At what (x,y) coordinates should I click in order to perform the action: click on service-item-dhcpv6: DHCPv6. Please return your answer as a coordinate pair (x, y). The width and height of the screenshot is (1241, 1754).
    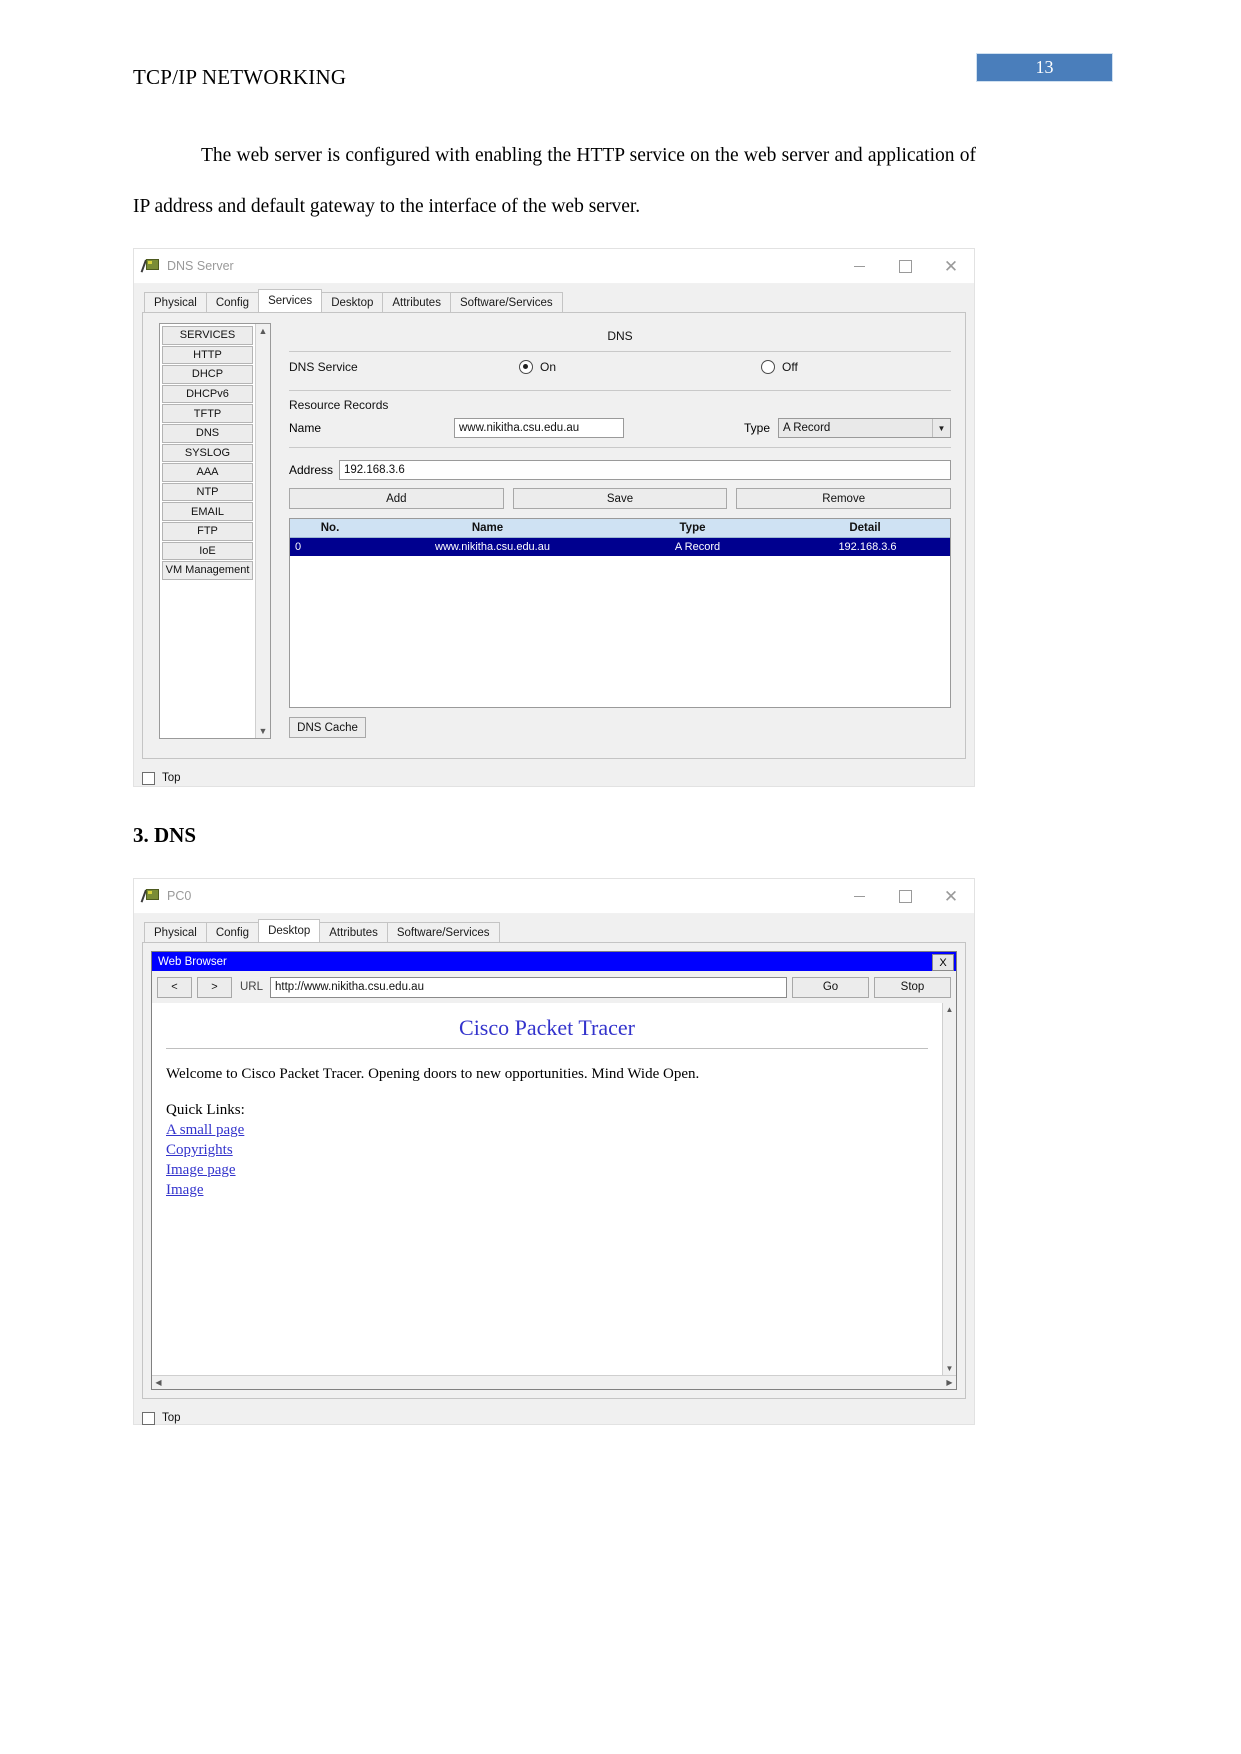
    Looking at the image, I should click on (207, 394).